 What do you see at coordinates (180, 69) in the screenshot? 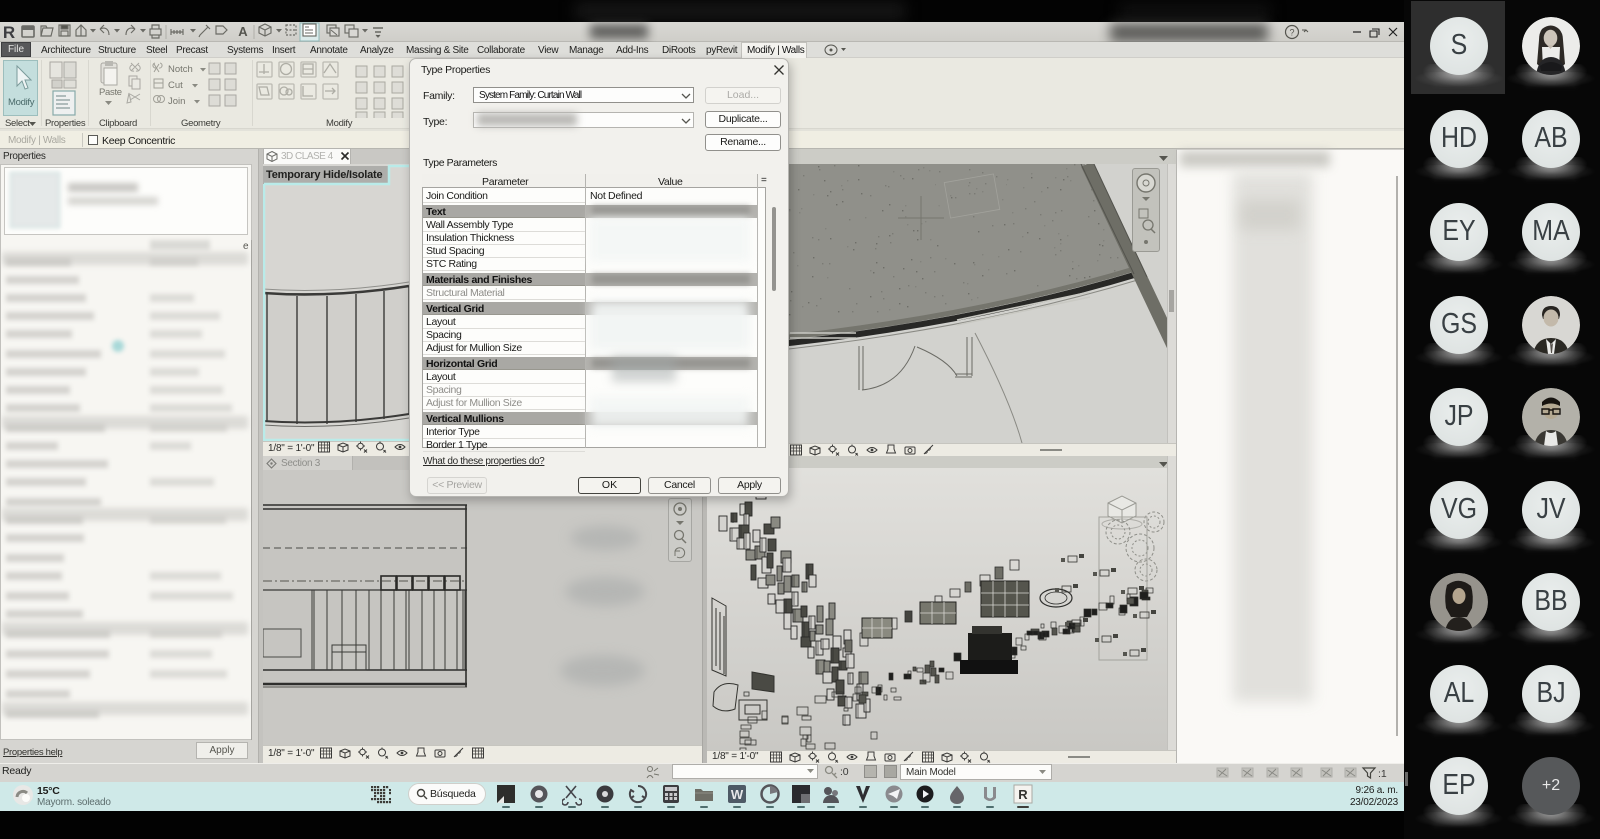
I see `svg-text: Notch` at bounding box center [180, 69].